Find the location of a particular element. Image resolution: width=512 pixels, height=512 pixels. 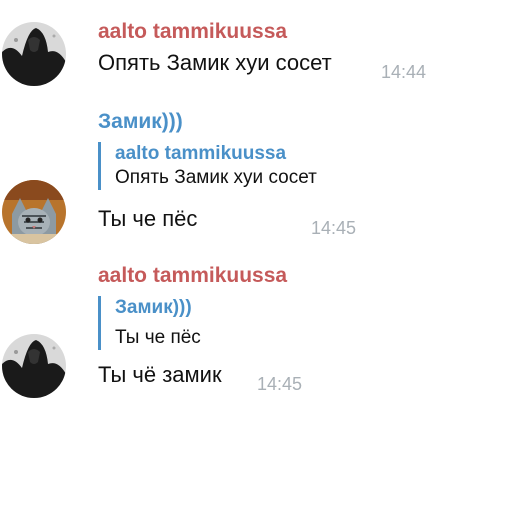

reply-quote: aalto tammikuussa Опять Замик хуи сосет is located at coordinates (207, 166).